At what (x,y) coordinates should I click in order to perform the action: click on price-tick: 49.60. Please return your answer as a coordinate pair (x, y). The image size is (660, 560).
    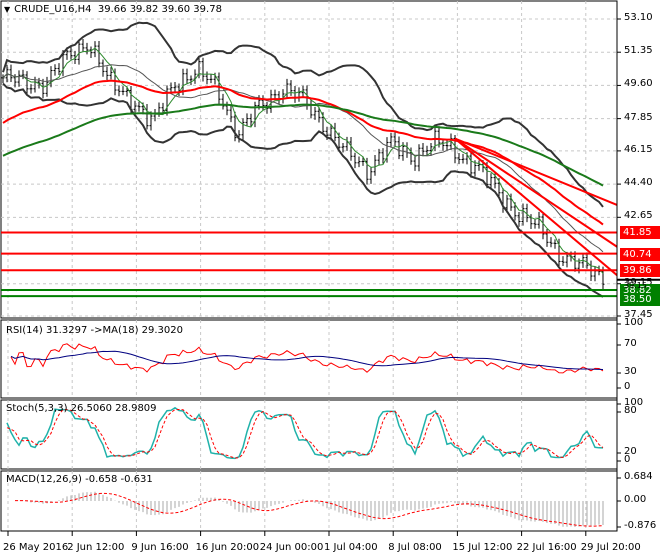
    Looking at the image, I should click on (638, 84).